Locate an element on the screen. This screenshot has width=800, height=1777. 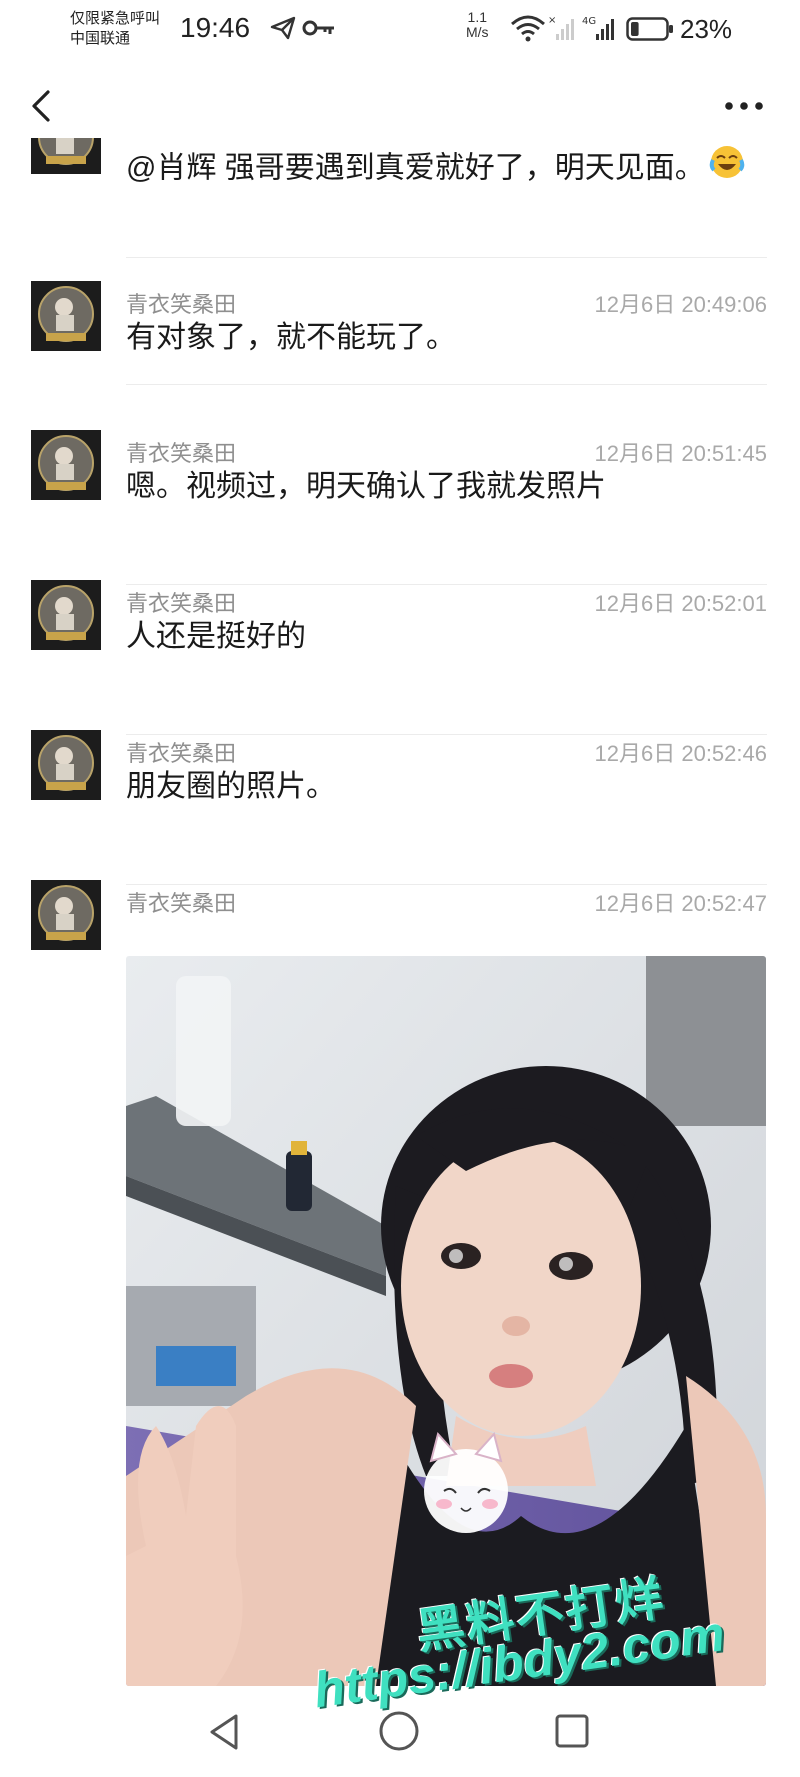
more-options-button is located at coordinates (744, 106).